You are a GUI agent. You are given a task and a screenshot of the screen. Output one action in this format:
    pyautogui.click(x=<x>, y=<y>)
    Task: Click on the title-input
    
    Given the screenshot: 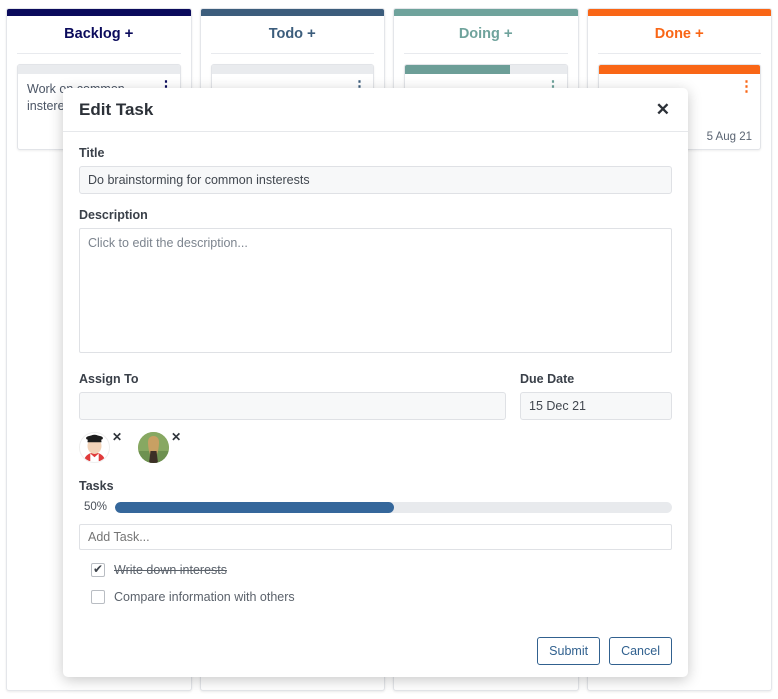 What is the action you would take?
    pyautogui.click(x=375, y=180)
    